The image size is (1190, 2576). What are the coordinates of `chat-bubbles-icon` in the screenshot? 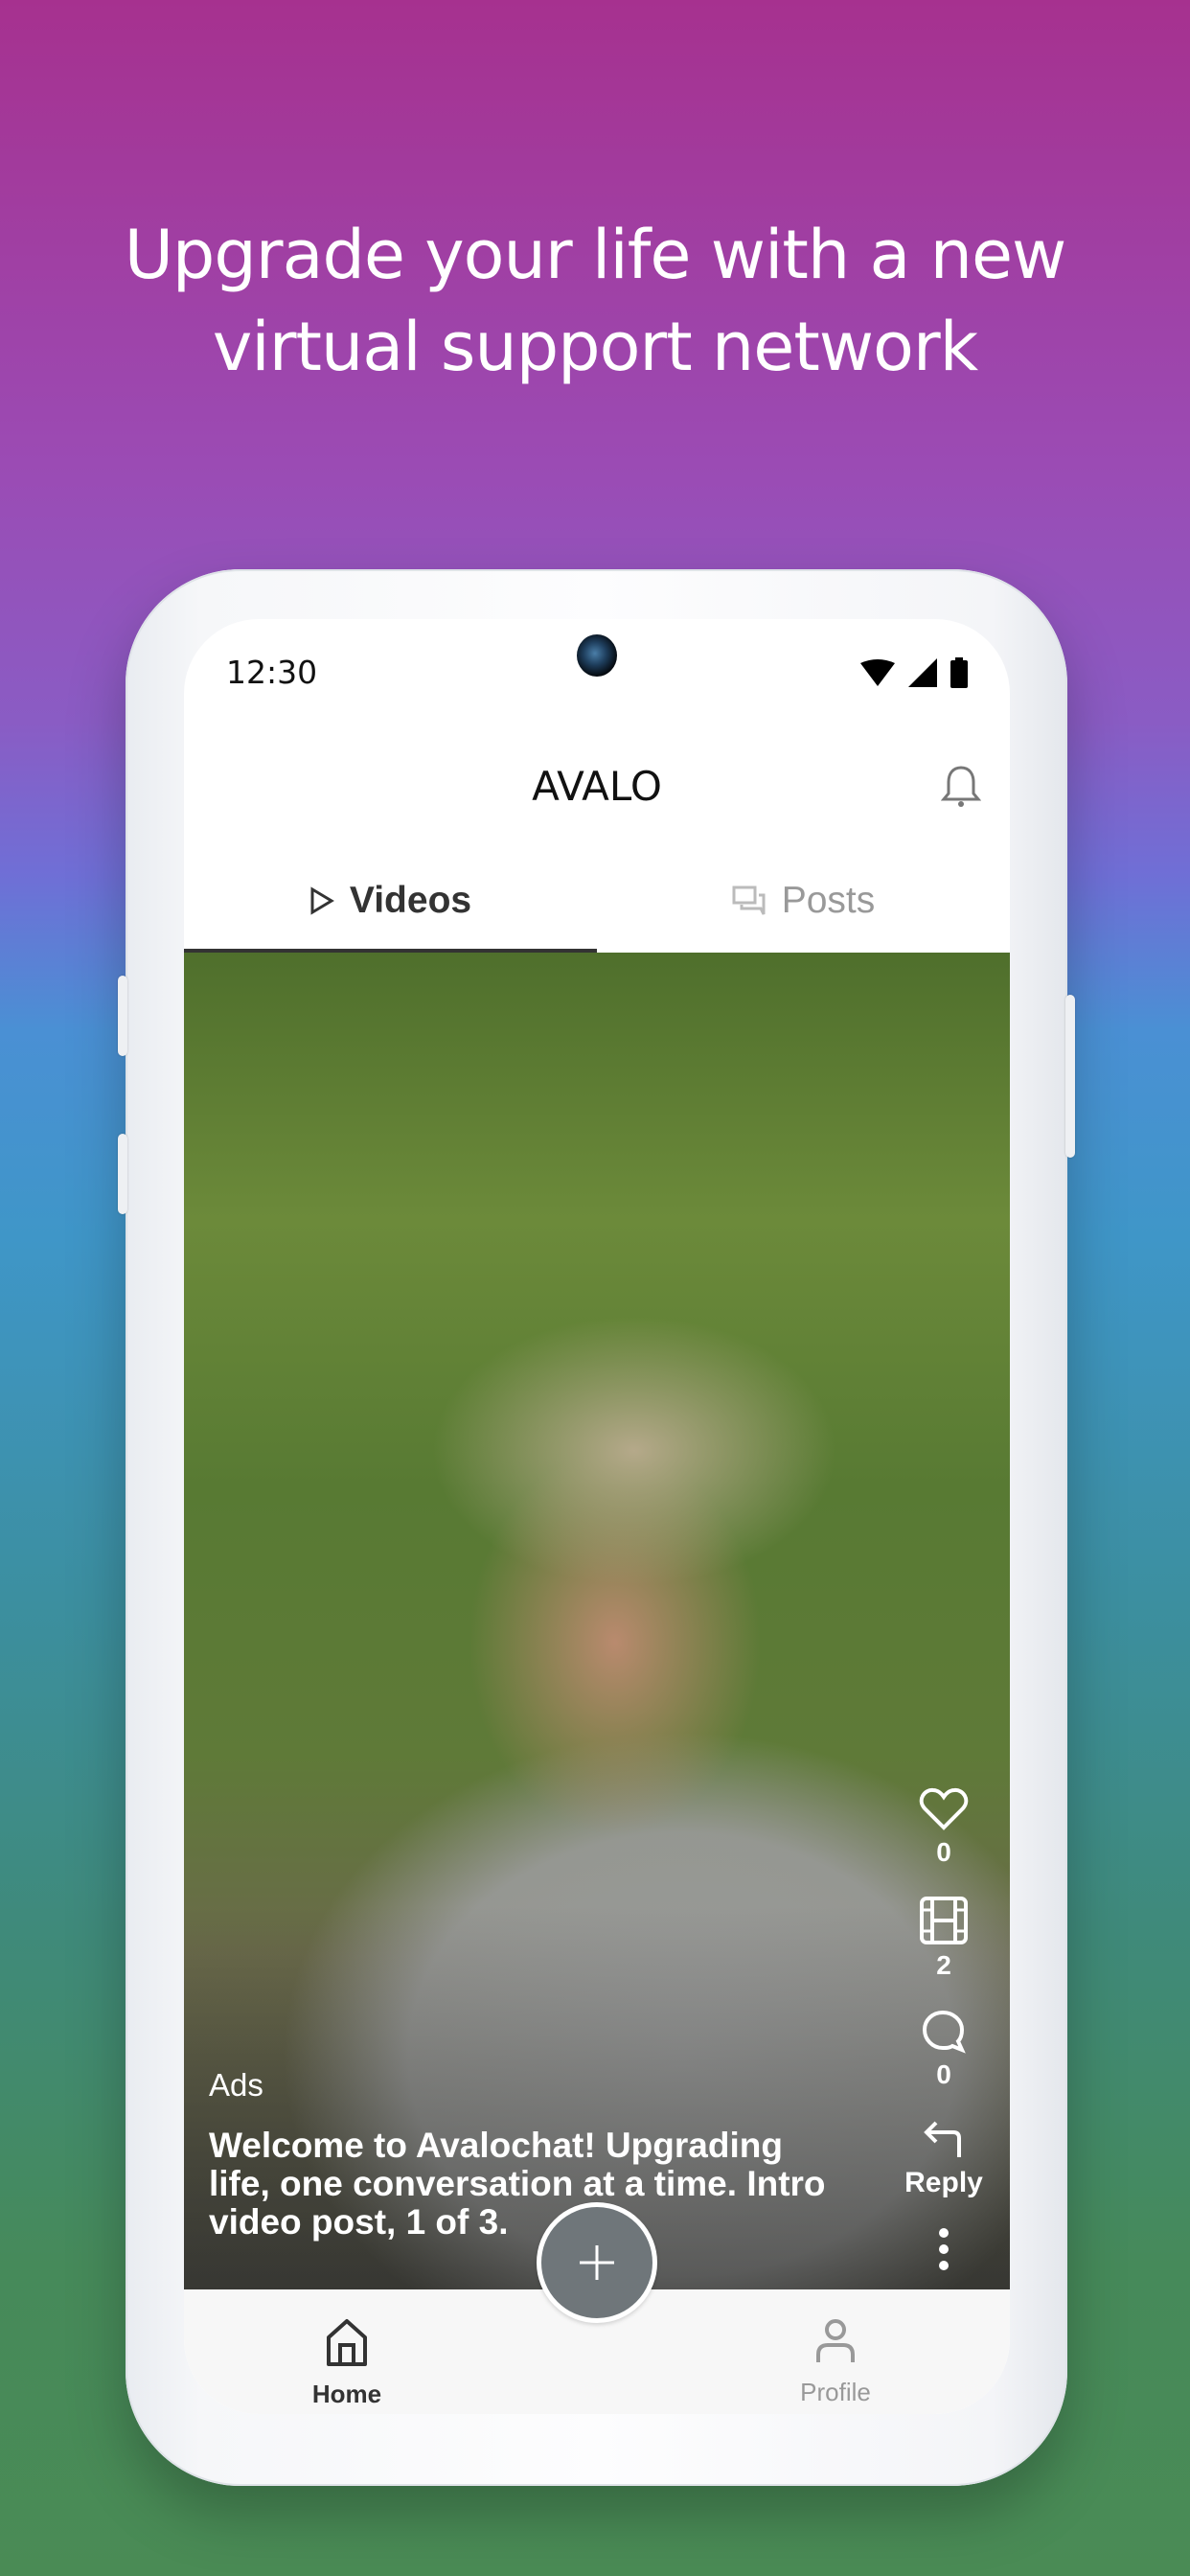 It's located at (749, 900).